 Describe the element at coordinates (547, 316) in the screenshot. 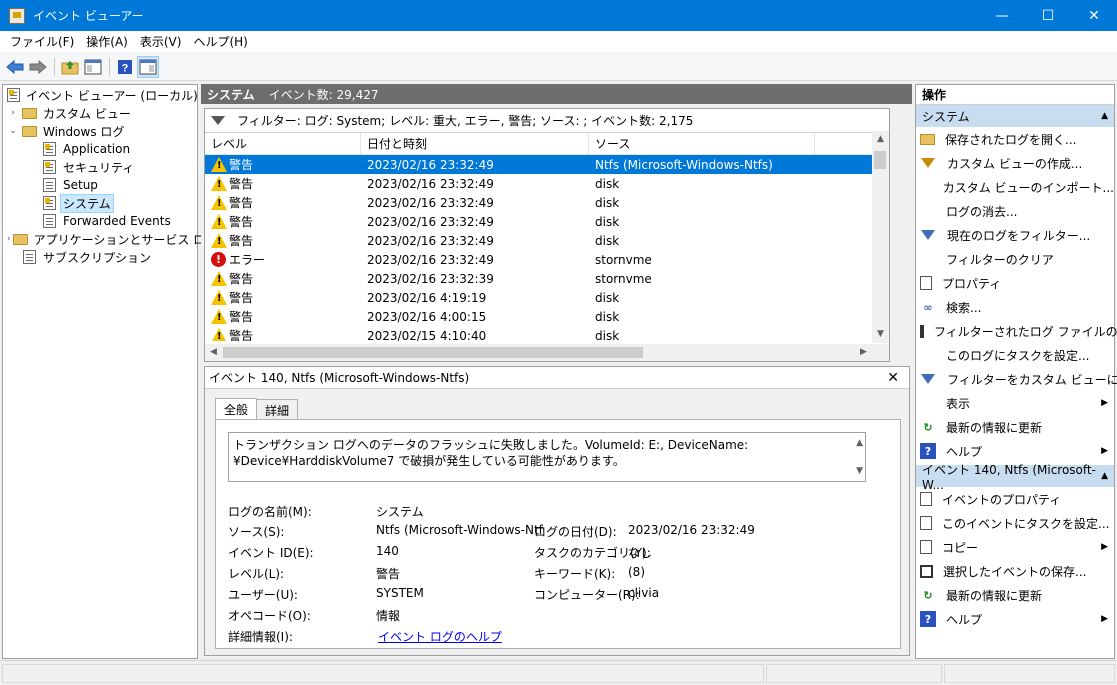

I see `table-row: 警告 2023/02/16 4:00:15 disk` at that location.